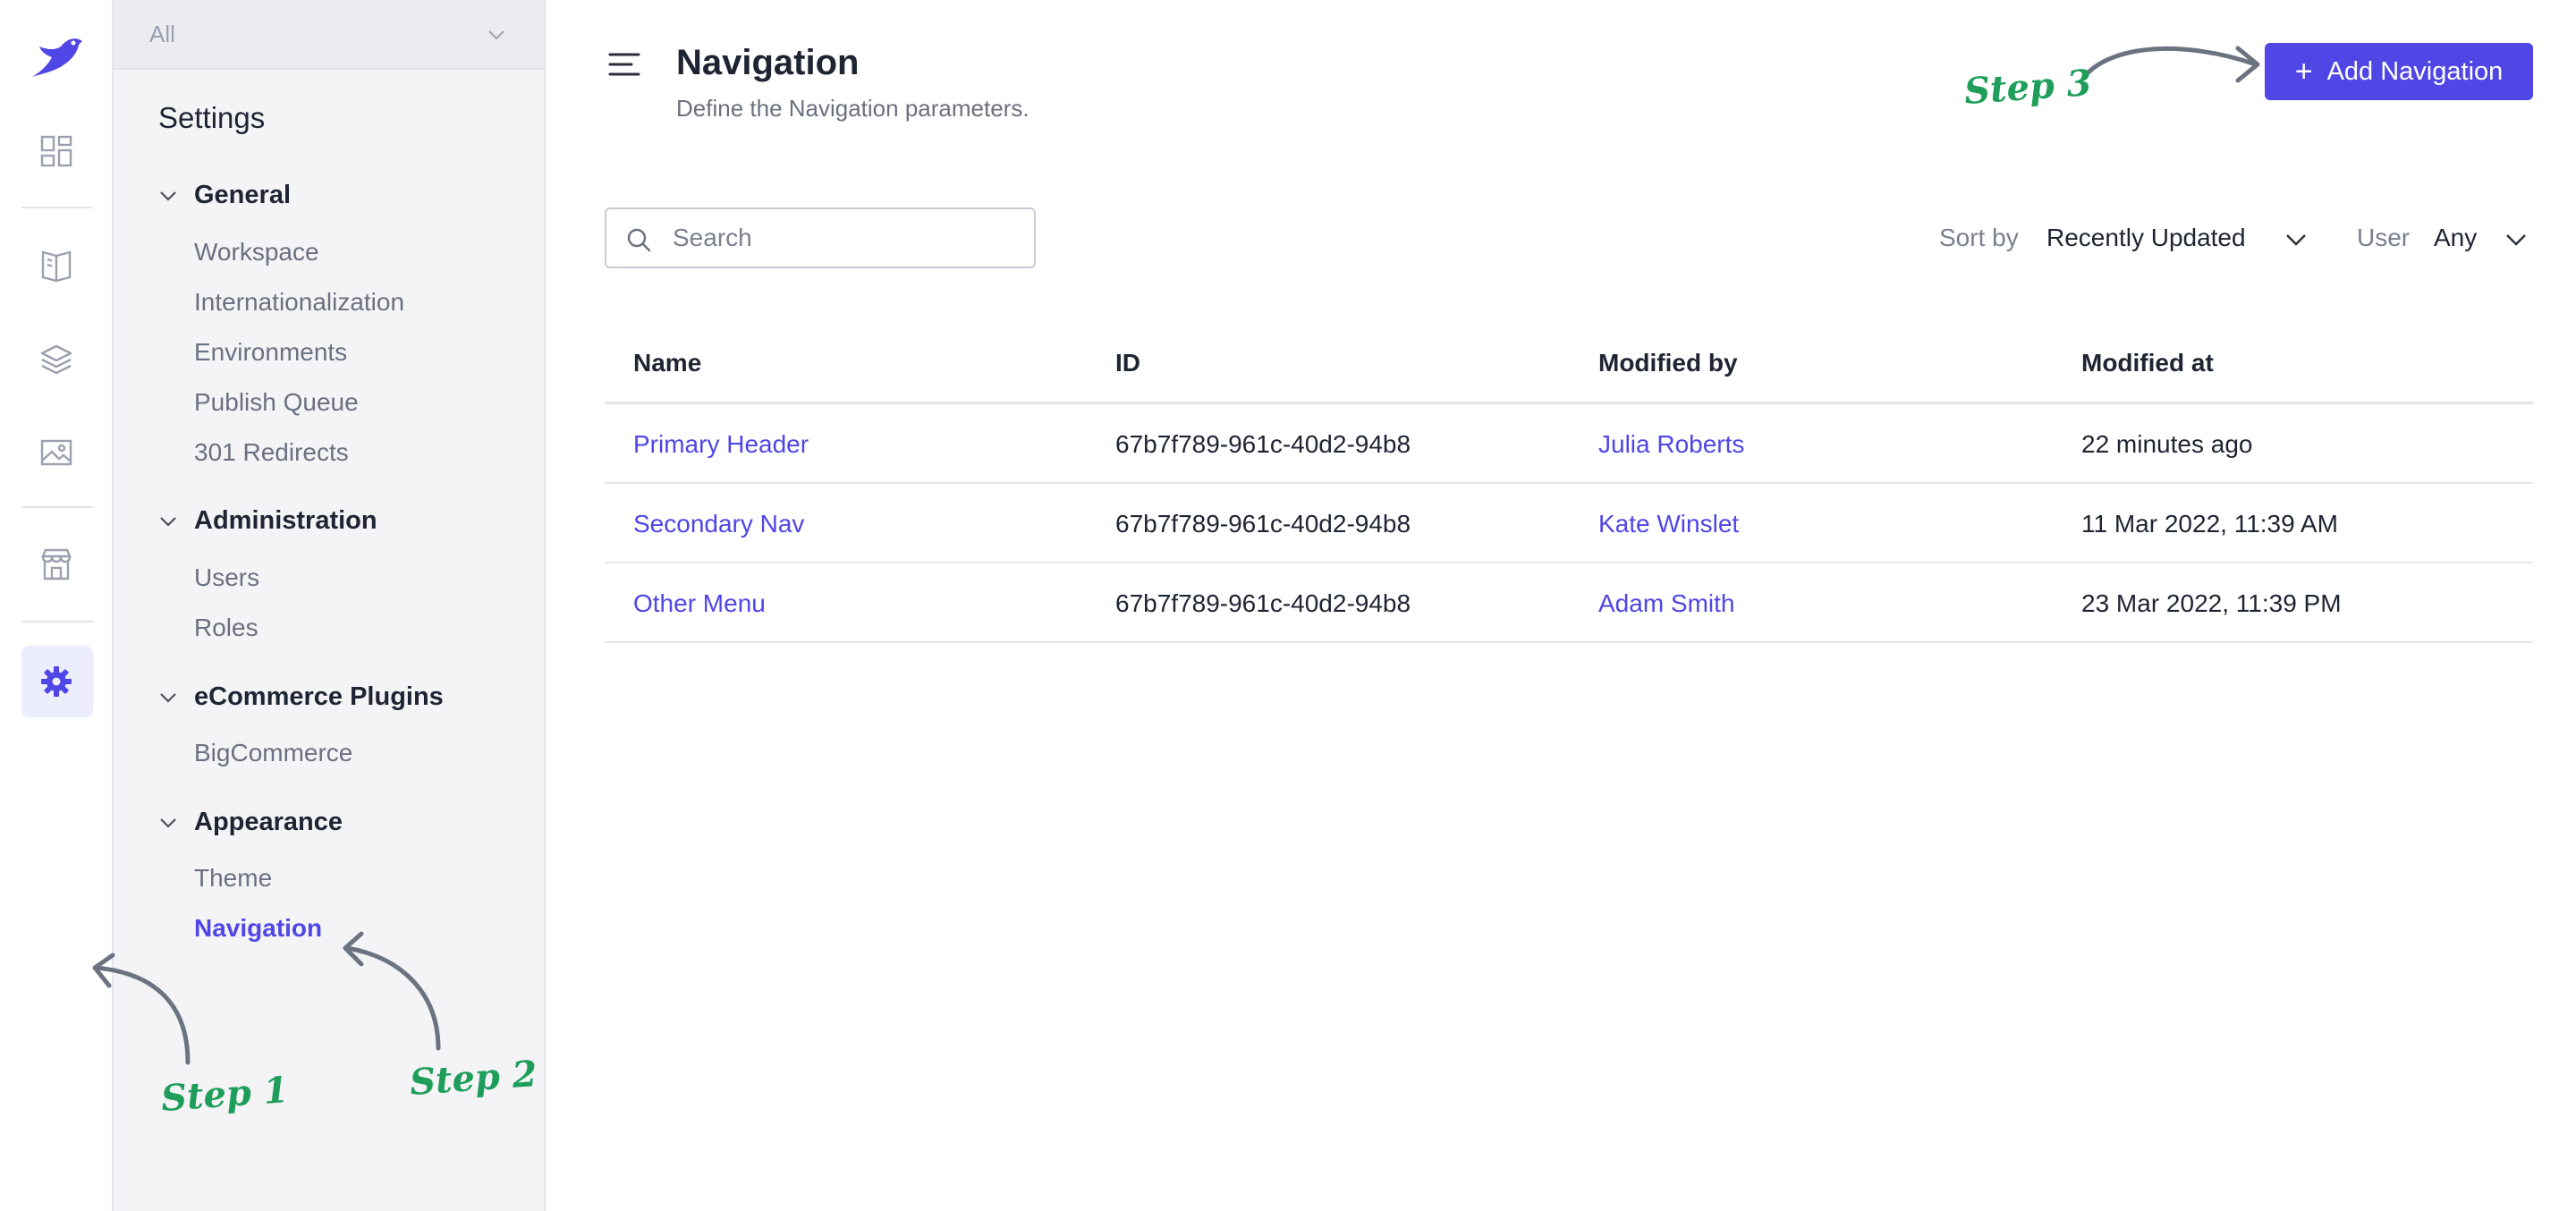  I want to click on user-filter-select: Any, so click(2455, 238).